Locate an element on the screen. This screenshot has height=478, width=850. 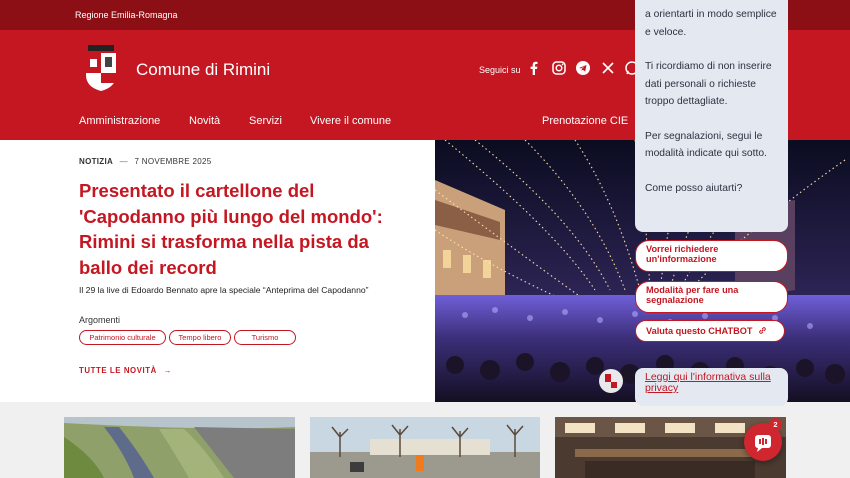
all-news-label: TUTTE LE NOVITÀ is located at coordinates (118, 370).